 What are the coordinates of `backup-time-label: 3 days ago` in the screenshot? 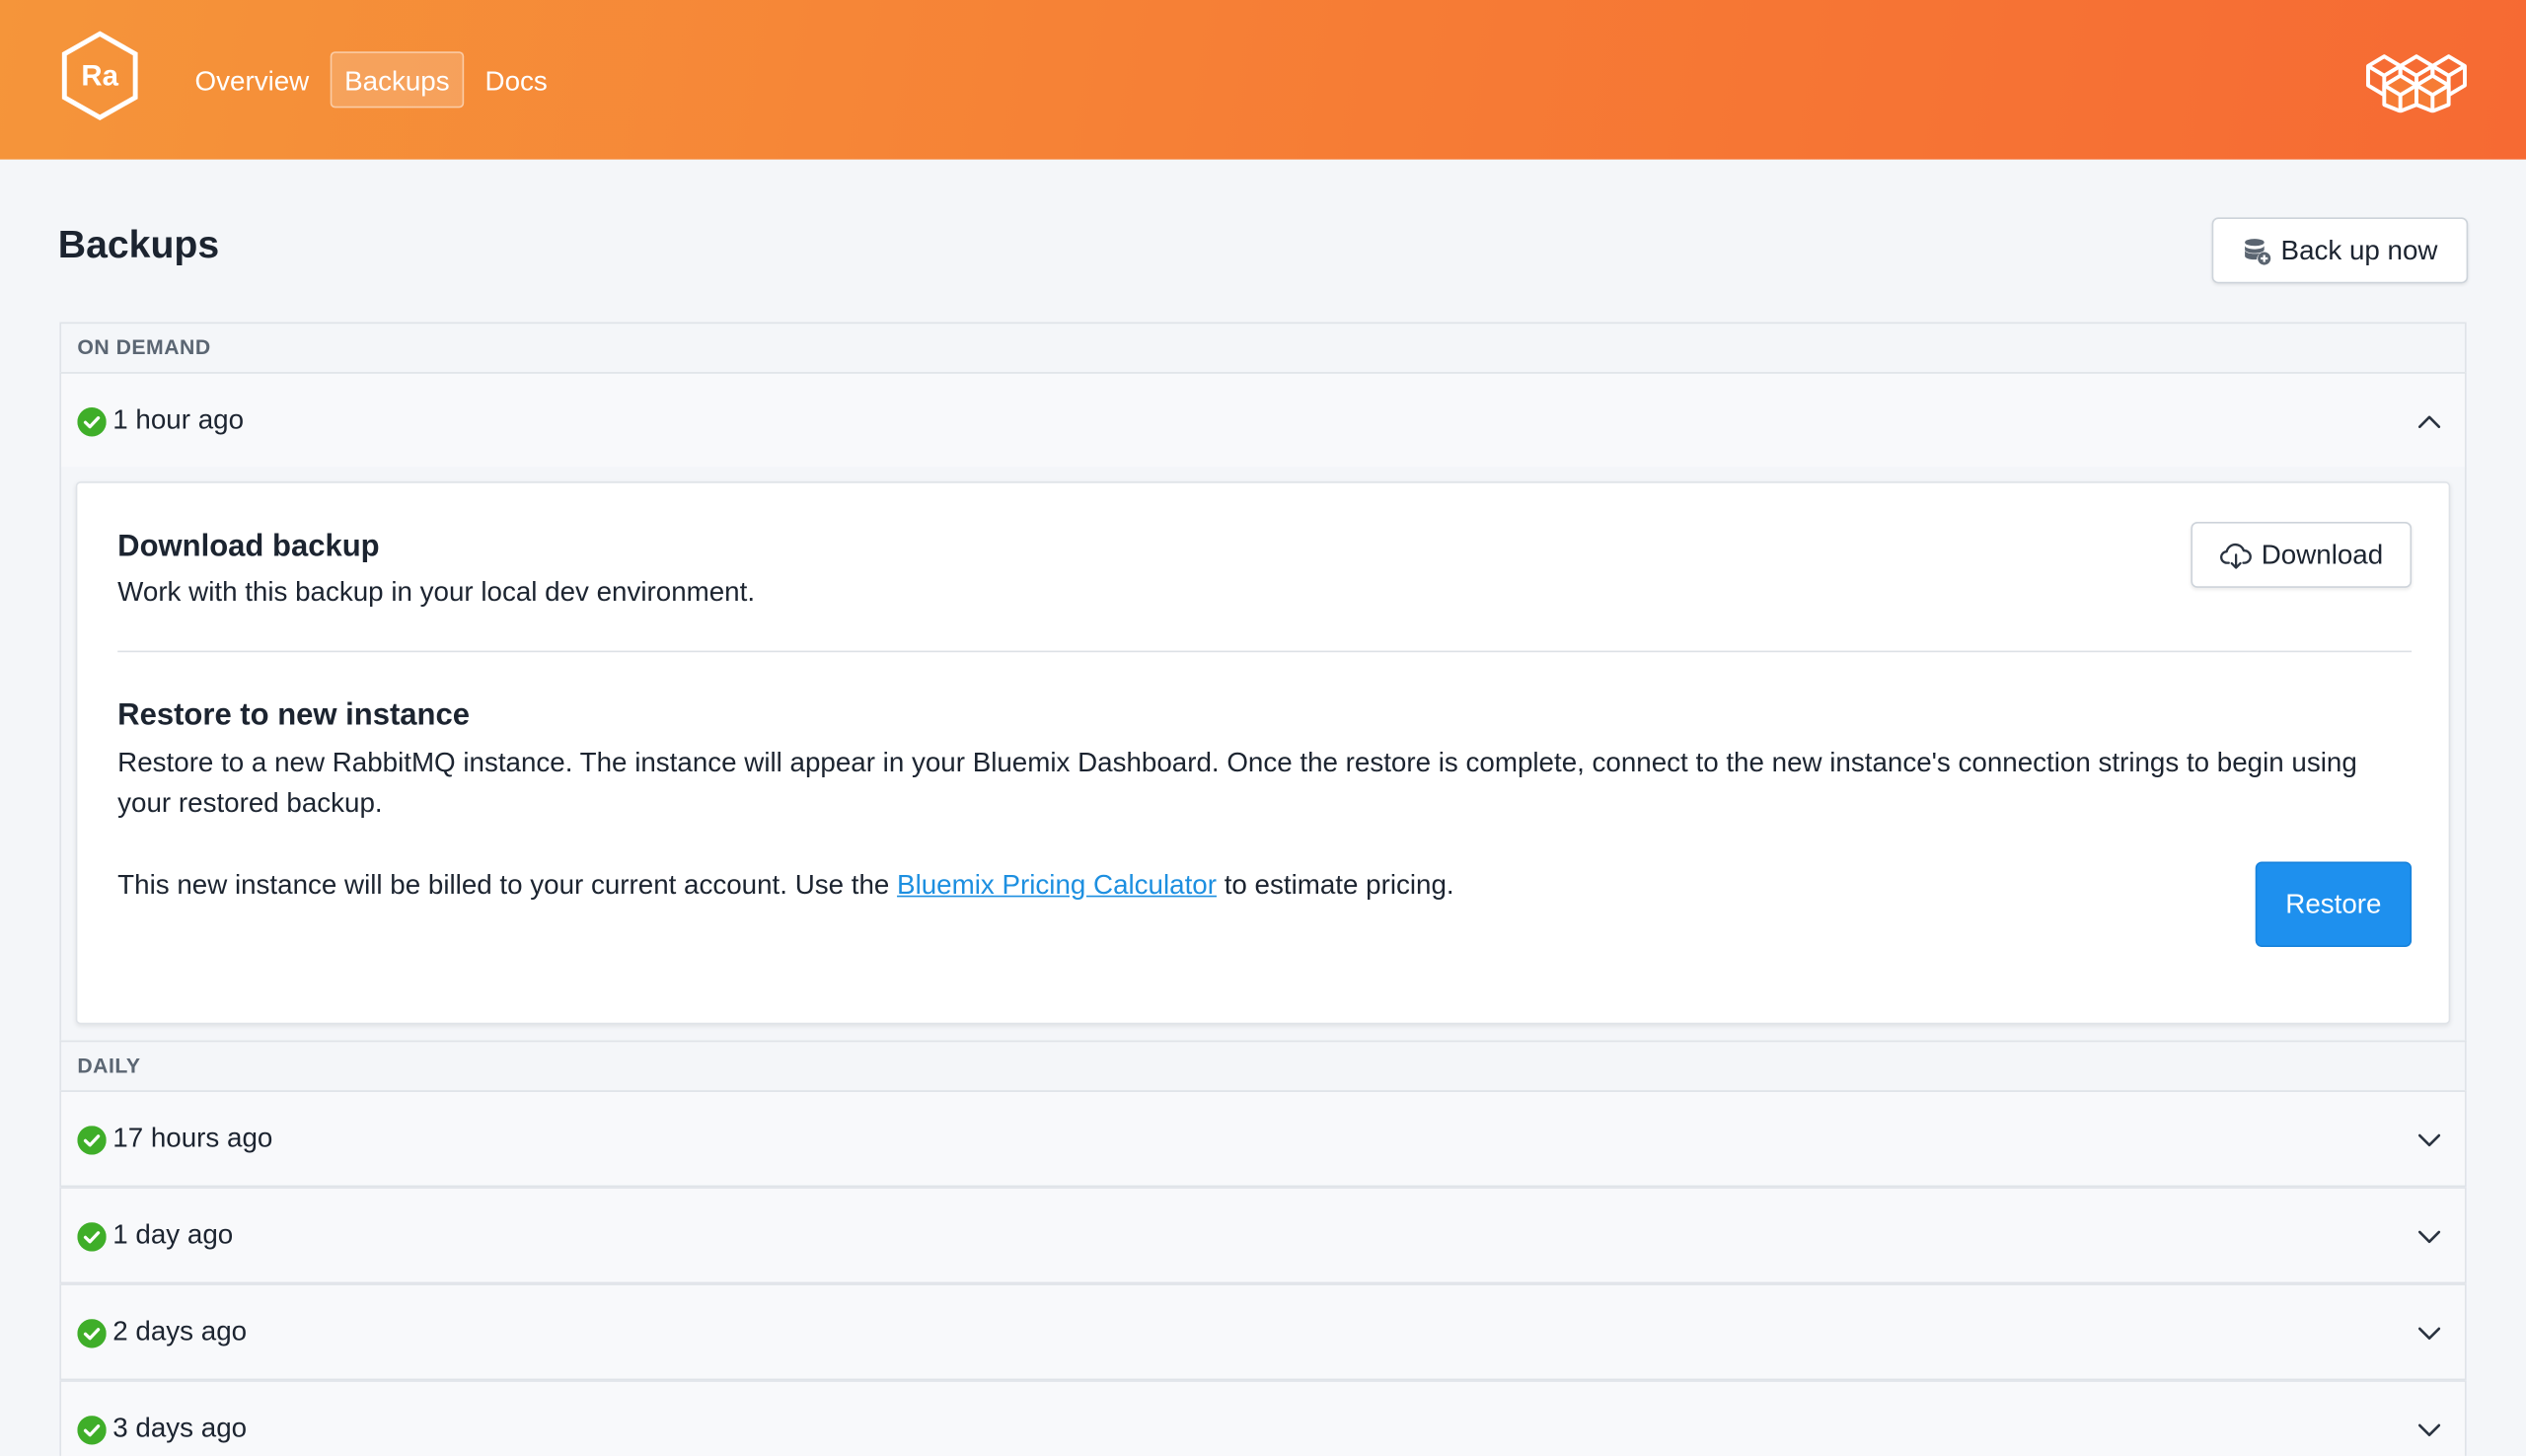 It's located at (180, 1427).